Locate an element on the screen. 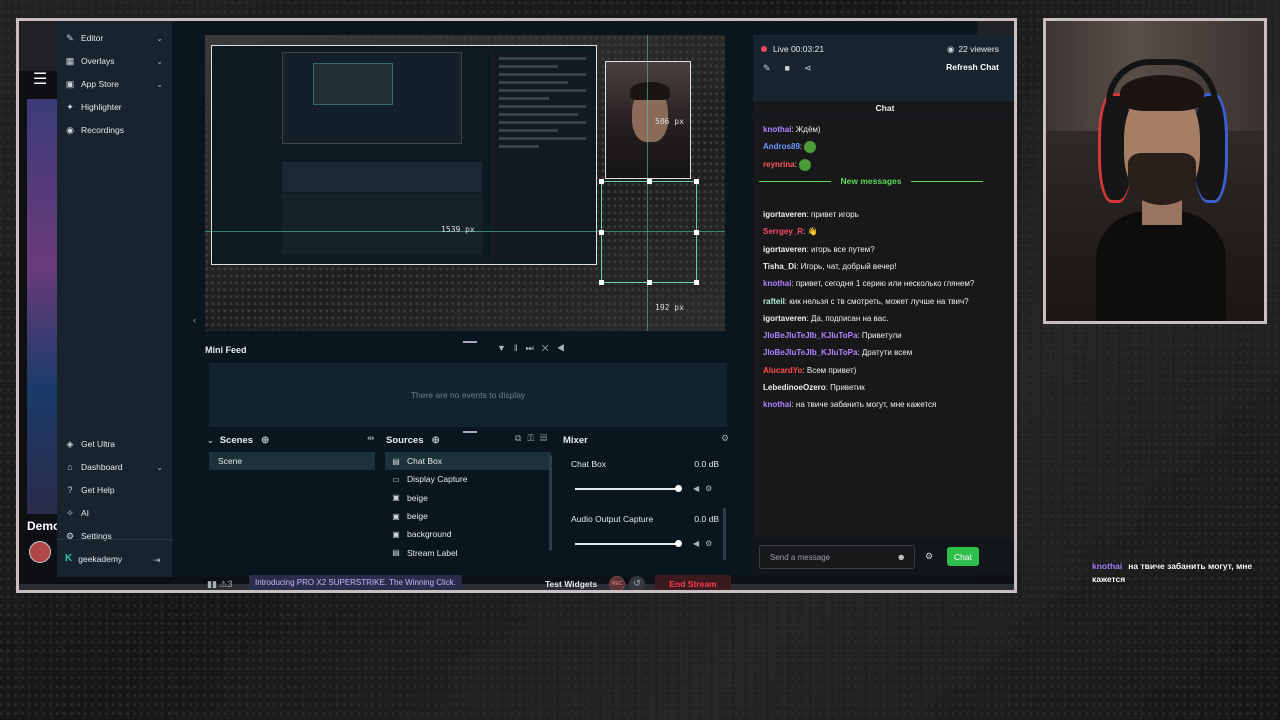 This screenshot has height=720, width=1280. sidebar-item-overlays: ▦ Overlays ⌄ is located at coordinates (115, 61).